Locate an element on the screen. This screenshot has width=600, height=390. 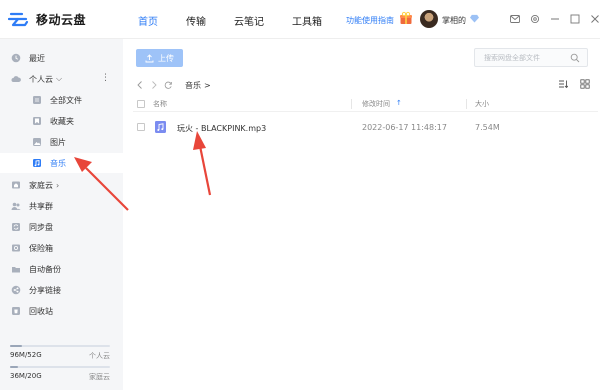
search-icon is located at coordinates (575, 58).